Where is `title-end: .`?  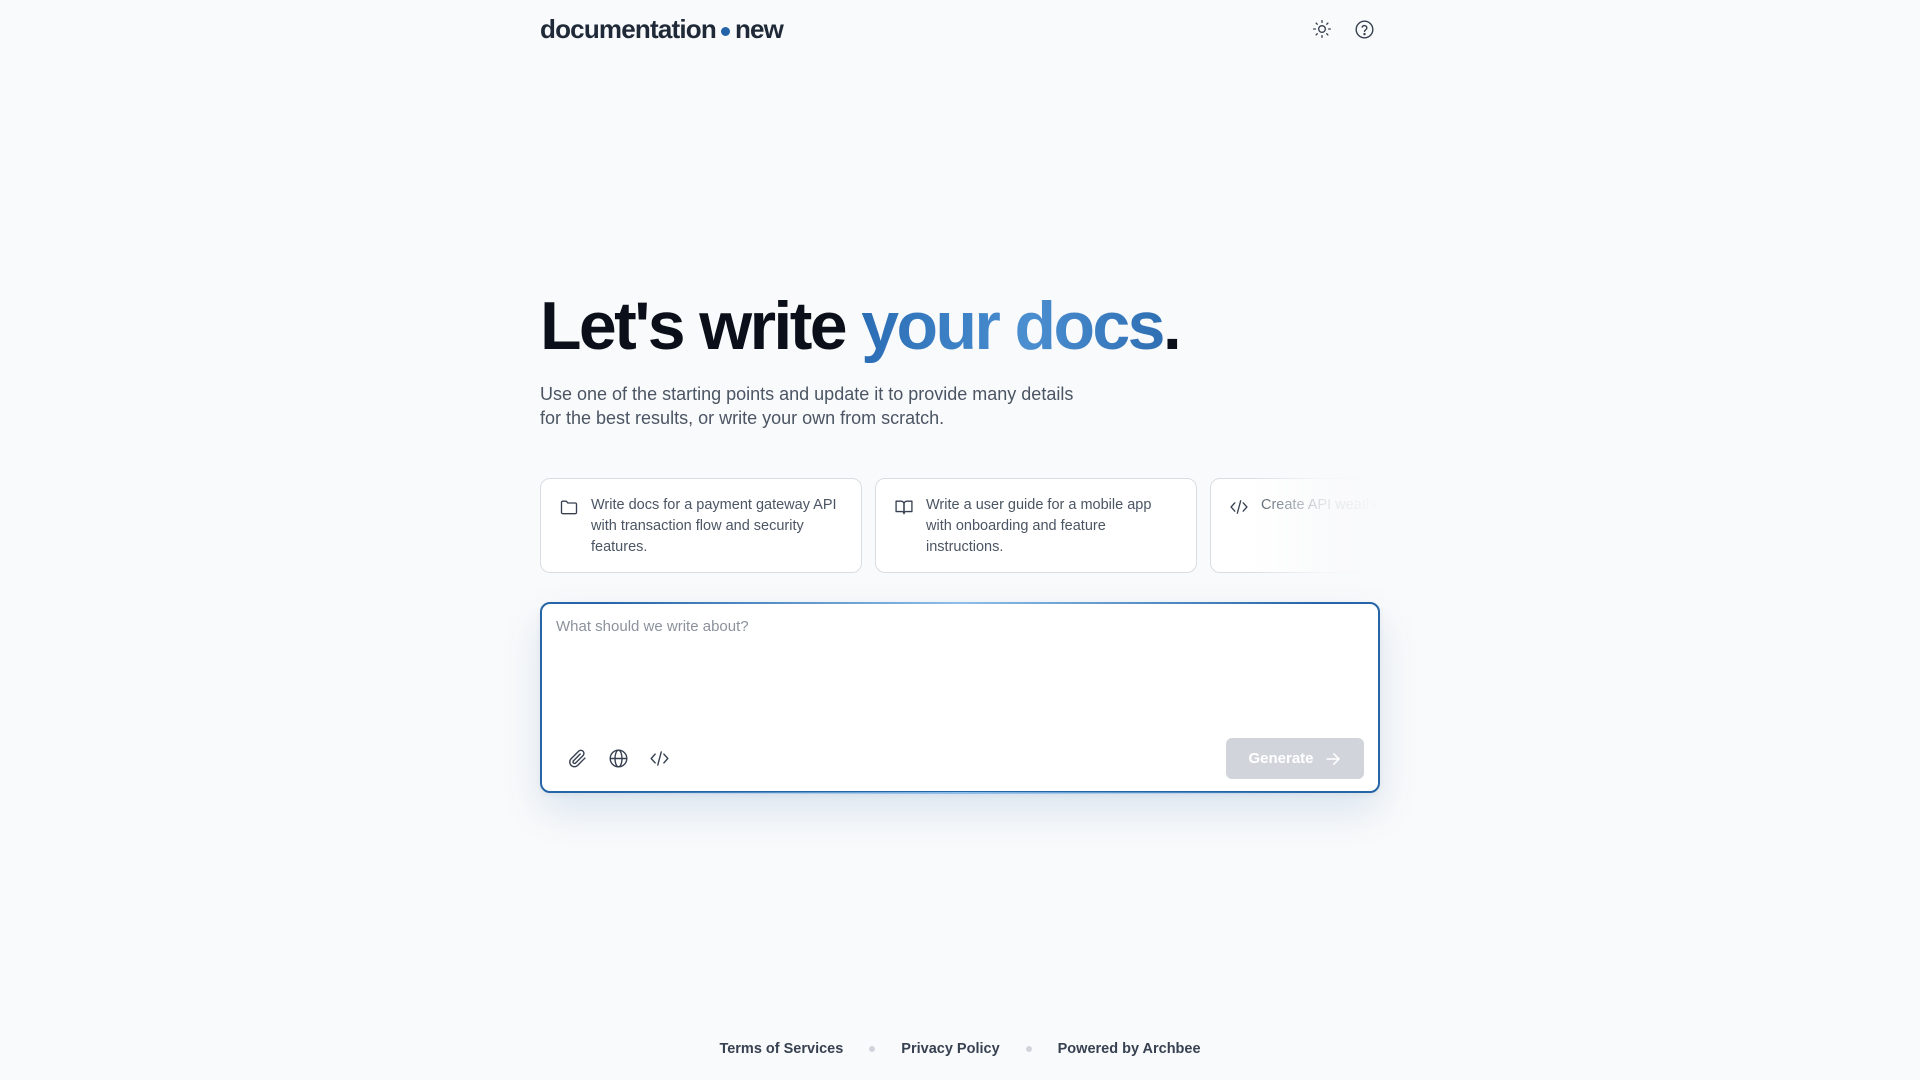 title-end: . is located at coordinates (1172, 326).